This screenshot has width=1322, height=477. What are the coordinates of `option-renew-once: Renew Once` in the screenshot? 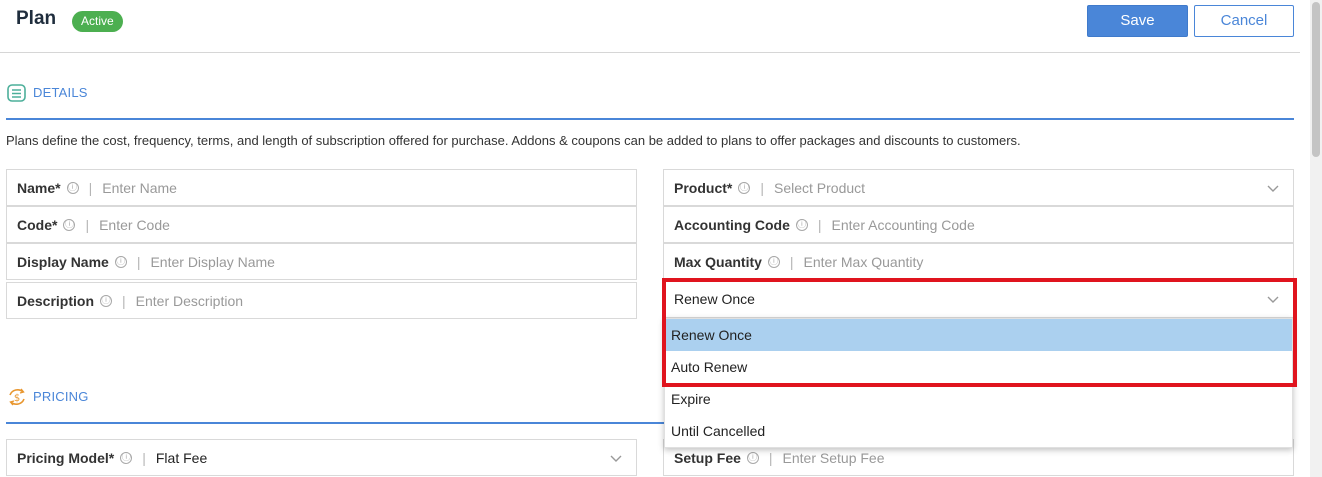 It's located at (978, 335).